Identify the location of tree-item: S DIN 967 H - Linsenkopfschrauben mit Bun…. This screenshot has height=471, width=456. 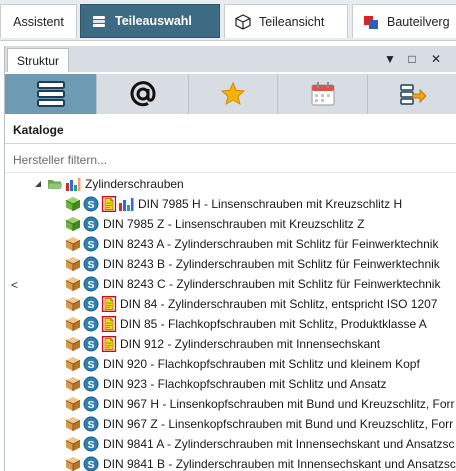
(230, 404).